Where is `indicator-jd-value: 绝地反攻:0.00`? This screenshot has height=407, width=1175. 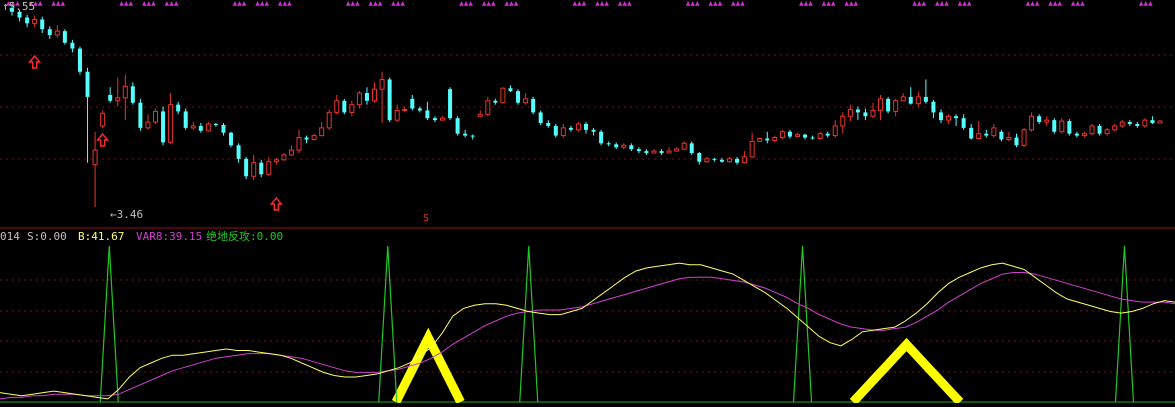
indicator-jd-value: 绝地反攻:0.00 is located at coordinates (245, 236).